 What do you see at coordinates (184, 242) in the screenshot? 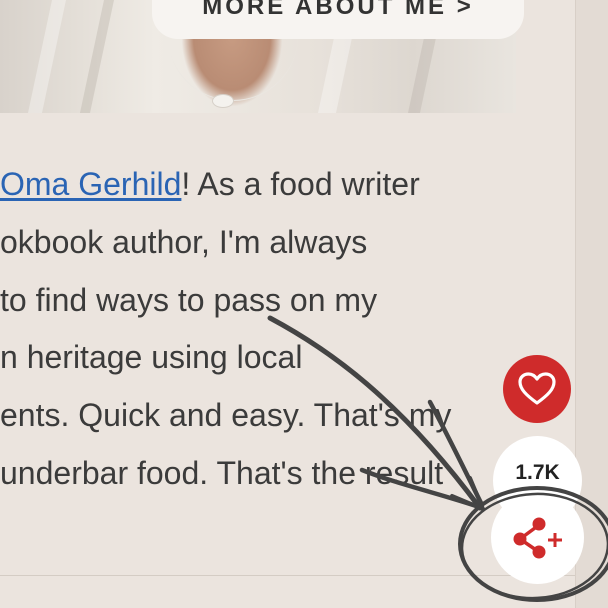
I see `intro-line: okbook author, I'm always` at bounding box center [184, 242].